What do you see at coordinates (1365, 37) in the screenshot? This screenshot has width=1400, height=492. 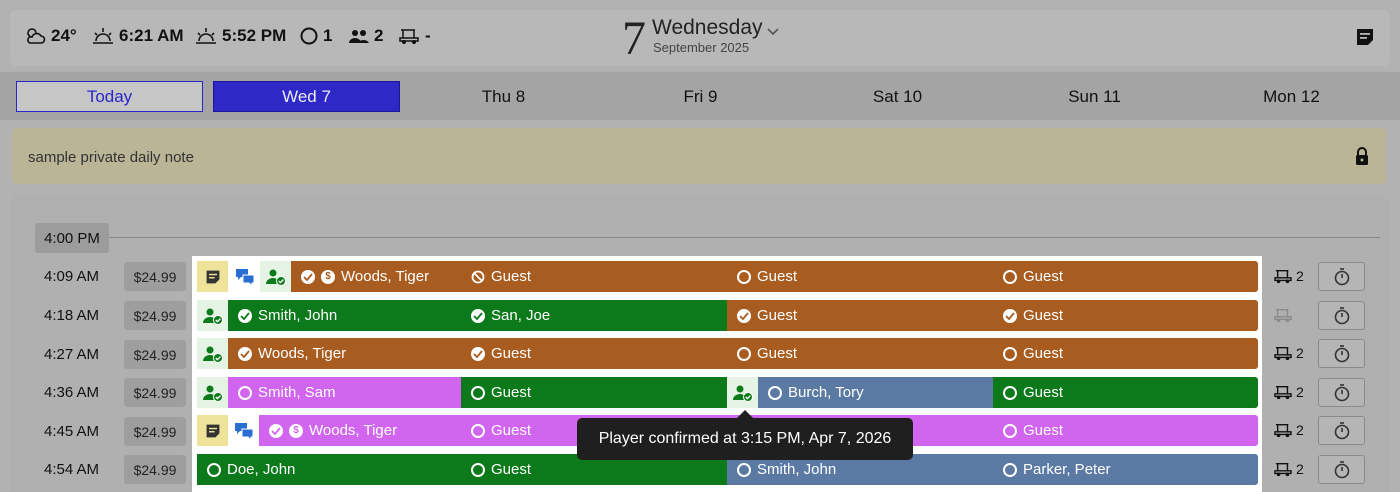 I see `notes-icon` at bounding box center [1365, 37].